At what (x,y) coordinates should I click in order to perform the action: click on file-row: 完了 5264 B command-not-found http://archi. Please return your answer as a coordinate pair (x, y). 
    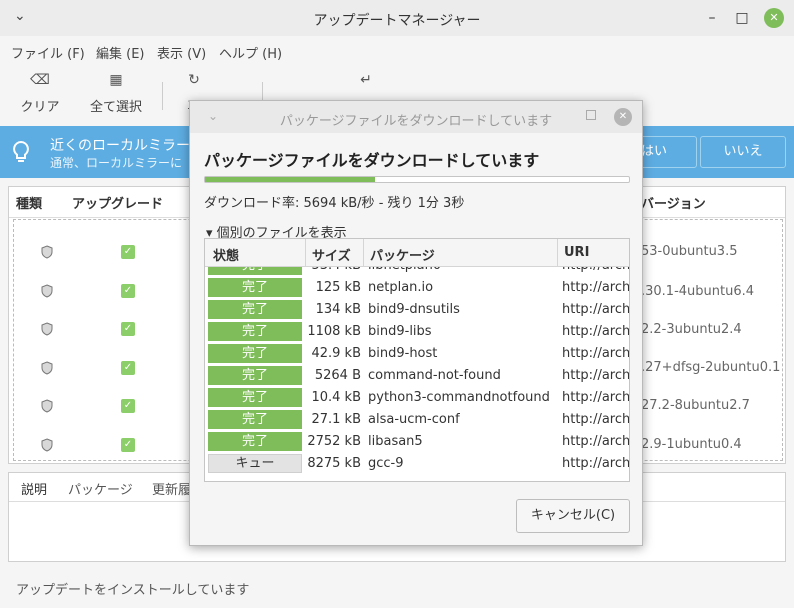
    Looking at the image, I should click on (417, 376).